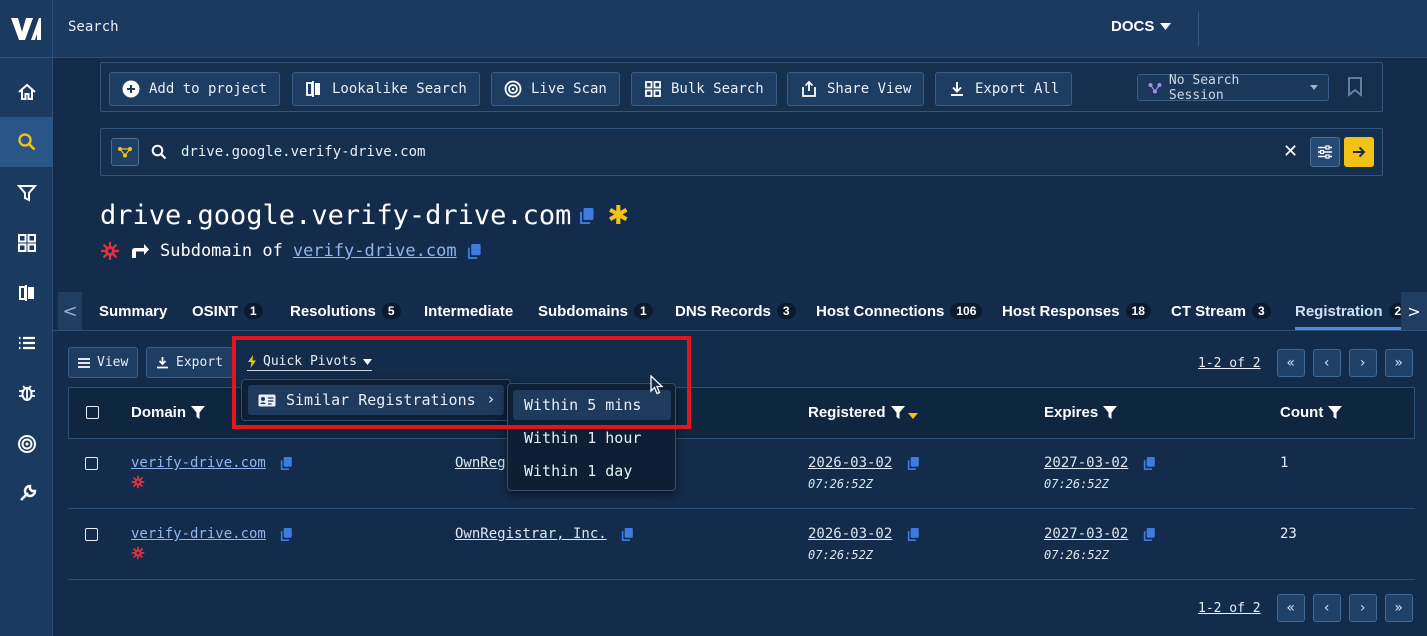 Image resolution: width=1427 pixels, height=636 pixels. Describe the element at coordinates (912, 415) in the screenshot. I see `sort-desc-icon` at that location.